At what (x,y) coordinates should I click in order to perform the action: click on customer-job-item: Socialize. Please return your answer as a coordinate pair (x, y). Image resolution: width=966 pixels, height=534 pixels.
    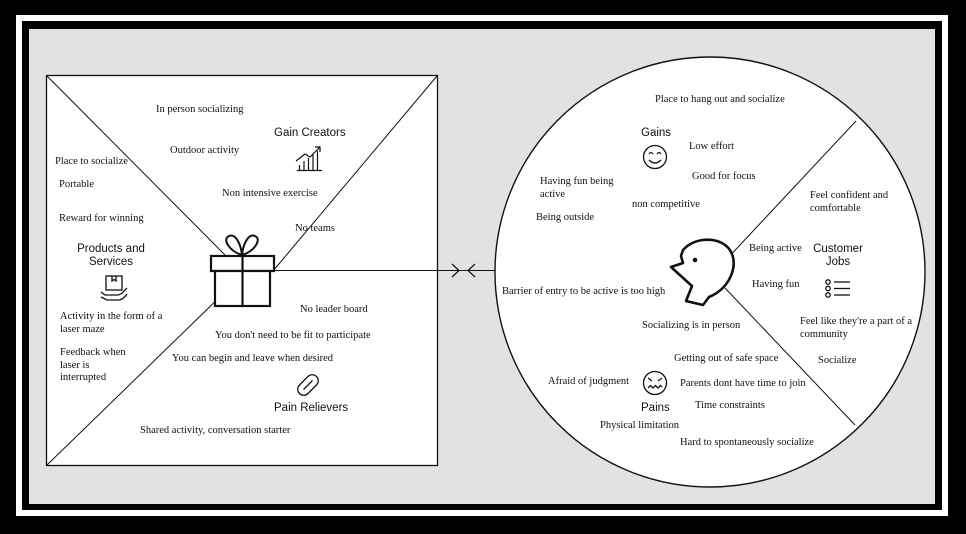
    Looking at the image, I should click on (837, 360).